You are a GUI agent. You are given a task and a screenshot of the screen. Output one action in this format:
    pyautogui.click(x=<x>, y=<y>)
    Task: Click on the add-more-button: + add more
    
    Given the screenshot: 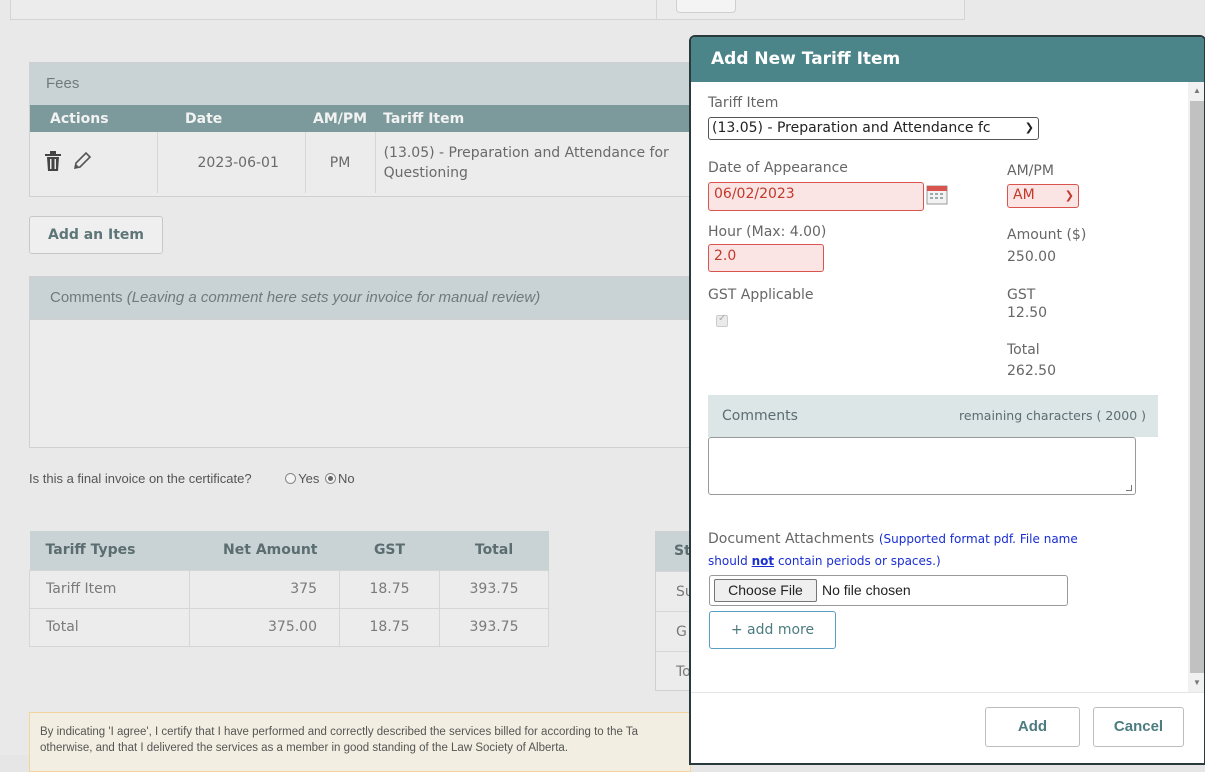 What is the action you would take?
    pyautogui.click(x=772, y=630)
    